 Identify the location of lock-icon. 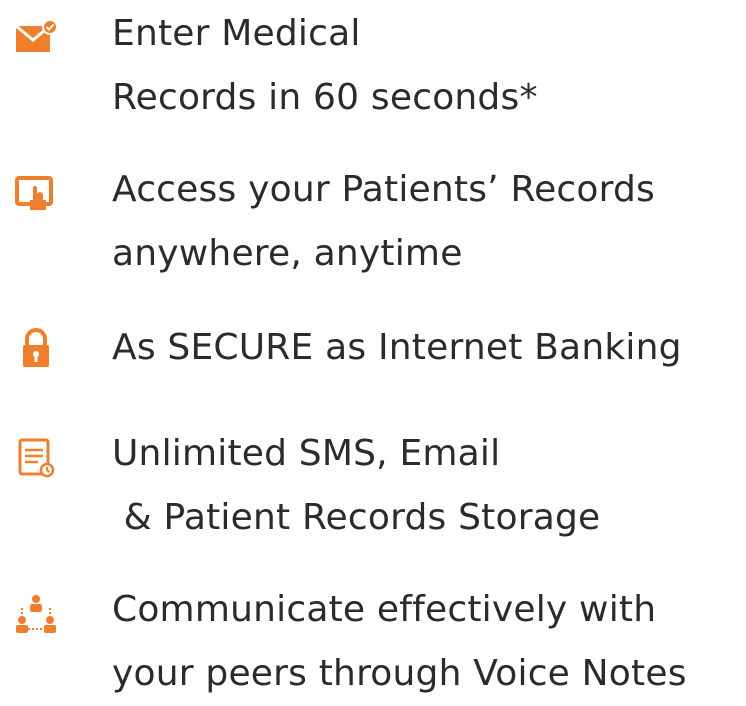
(36, 348).